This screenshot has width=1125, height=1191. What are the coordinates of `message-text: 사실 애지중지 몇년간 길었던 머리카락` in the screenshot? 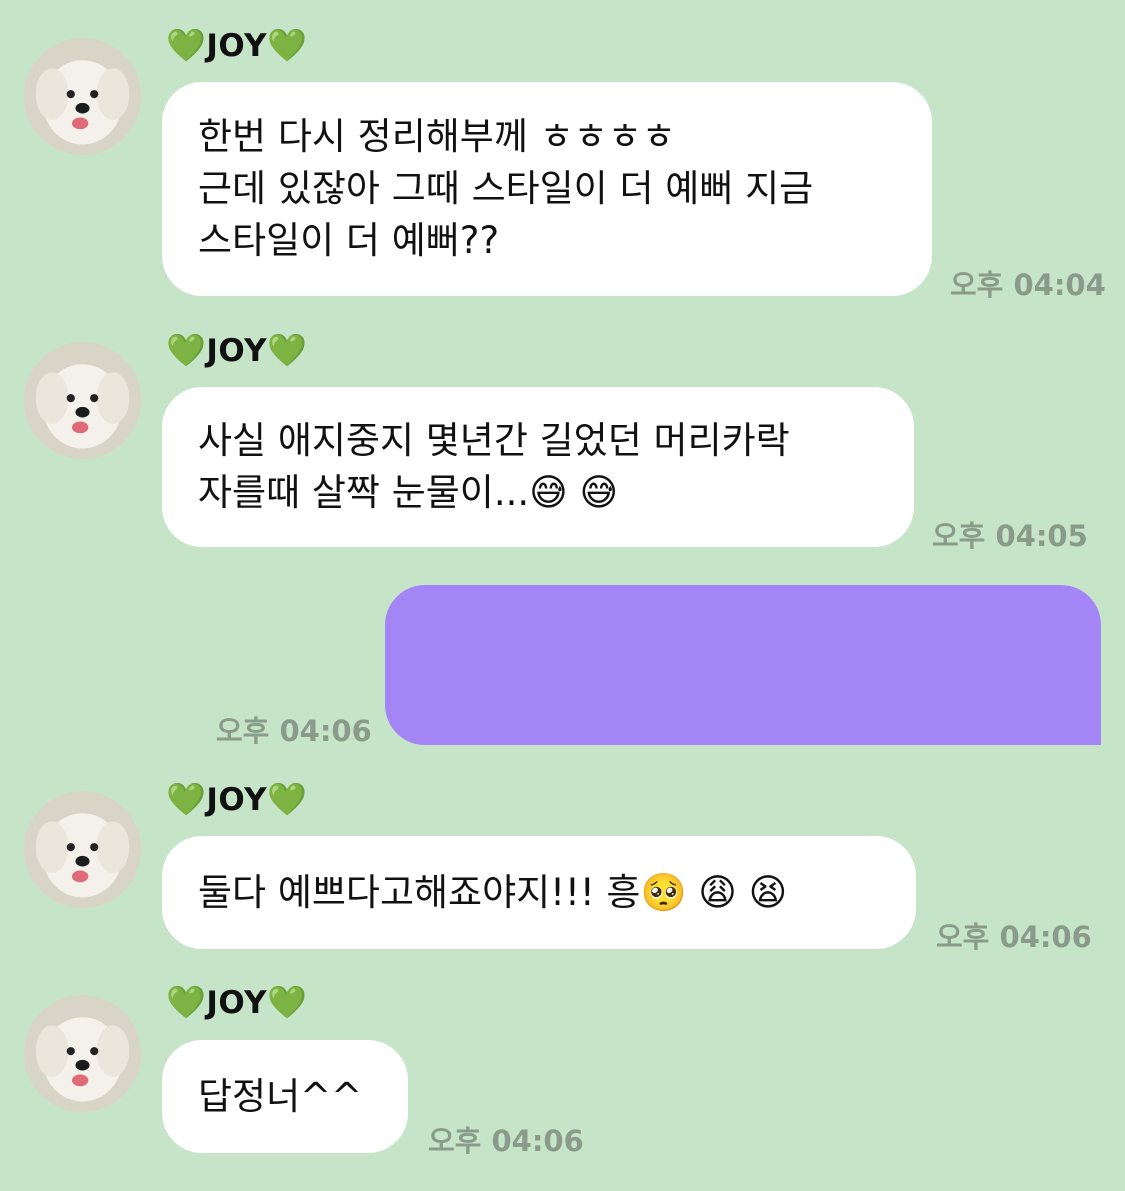 It's located at (494, 440).